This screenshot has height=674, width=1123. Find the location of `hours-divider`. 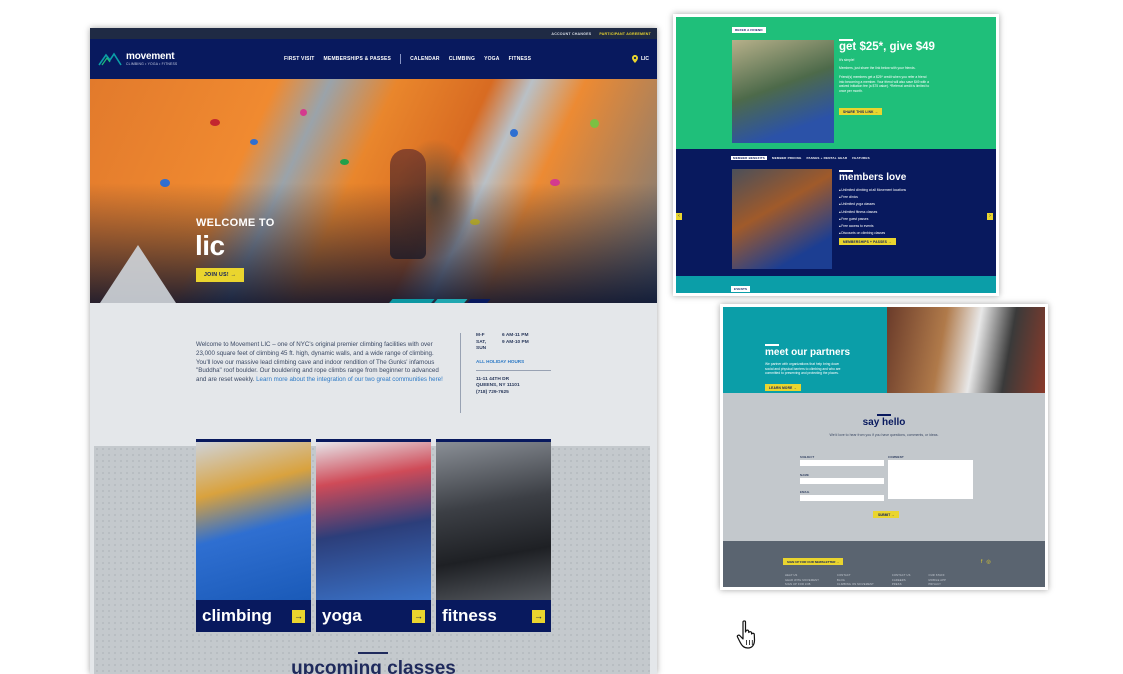

hours-divider is located at coordinates (513, 370).